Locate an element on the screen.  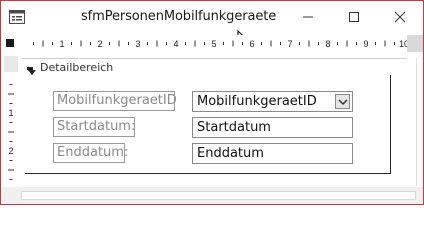
chevron-down-icon is located at coordinates (343, 102).